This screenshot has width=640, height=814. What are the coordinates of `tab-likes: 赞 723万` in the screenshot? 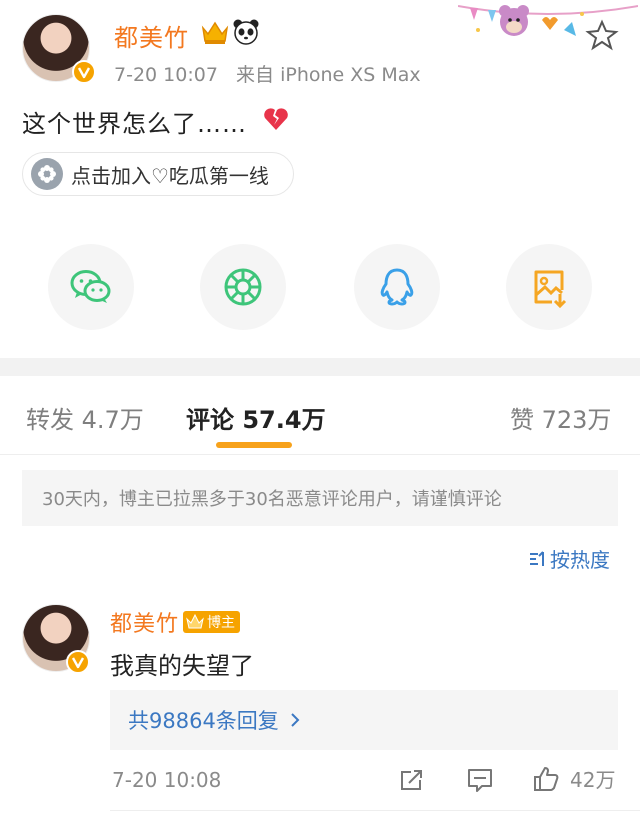 It's located at (560, 417).